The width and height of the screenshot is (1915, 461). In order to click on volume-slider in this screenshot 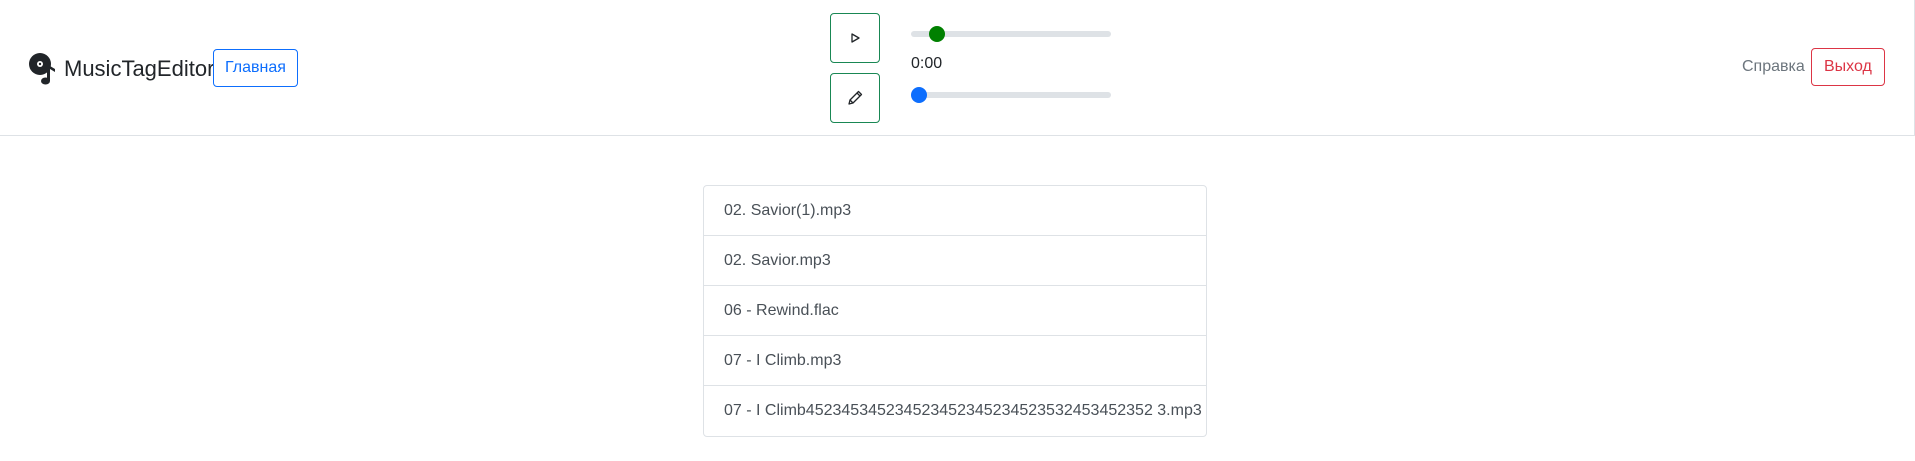, I will do `click(1011, 34)`.